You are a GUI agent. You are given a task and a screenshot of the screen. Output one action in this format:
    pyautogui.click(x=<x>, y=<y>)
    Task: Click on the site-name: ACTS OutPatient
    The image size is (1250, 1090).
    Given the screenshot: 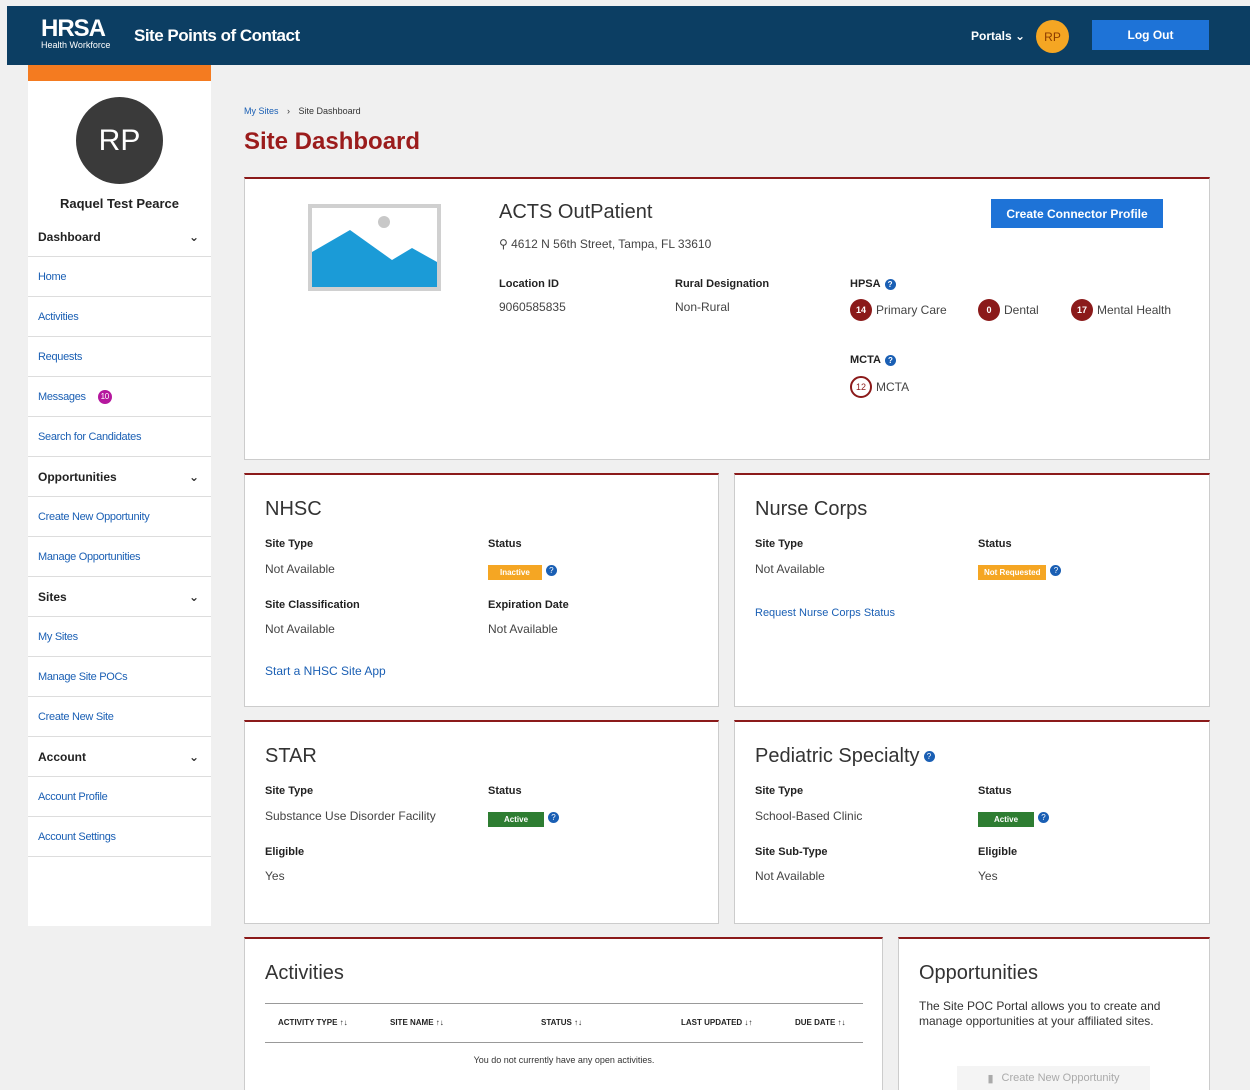 What is the action you would take?
    pyautogui.click(x=576, y=212)
    